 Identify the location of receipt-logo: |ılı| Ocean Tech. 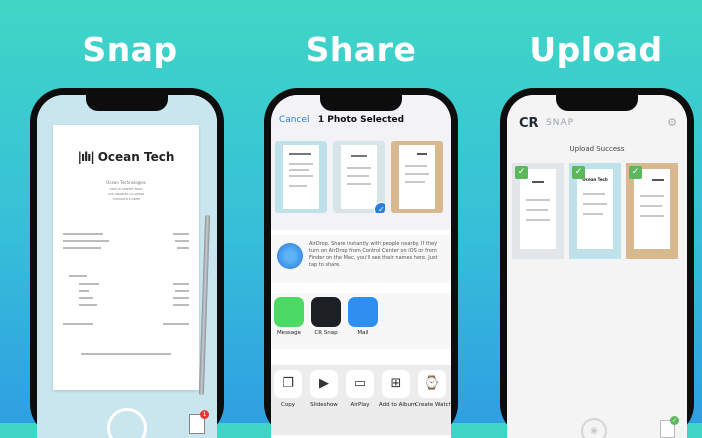
(126, 157).